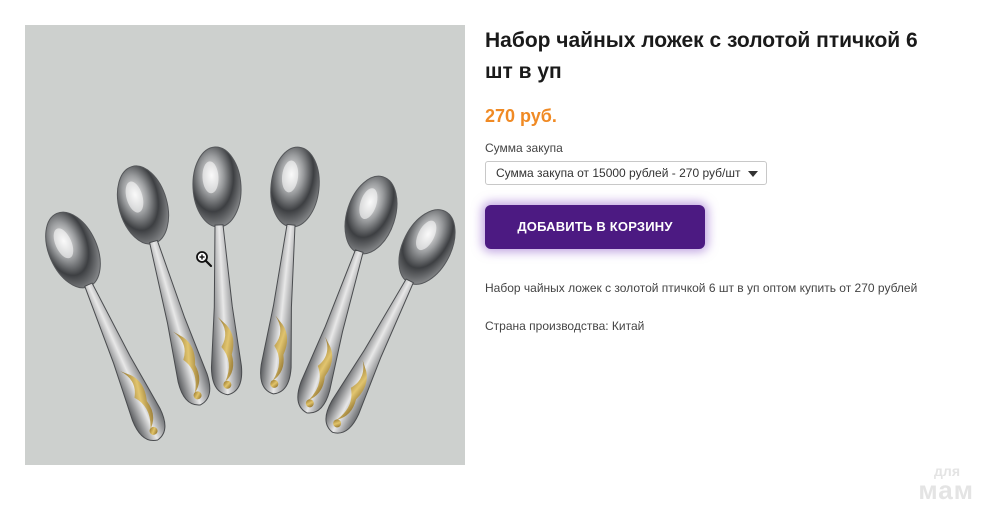 The width and height of the screenshot is (988, 512). What do you see at coordinates (204, 259) in the screenshot?
I see `zoom-in-icon` at bounding box center [204, 259].